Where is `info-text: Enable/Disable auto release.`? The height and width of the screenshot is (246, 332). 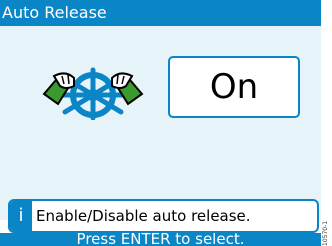
info-text: Enable/Disable auto release. is located at coordinates (143, 216).